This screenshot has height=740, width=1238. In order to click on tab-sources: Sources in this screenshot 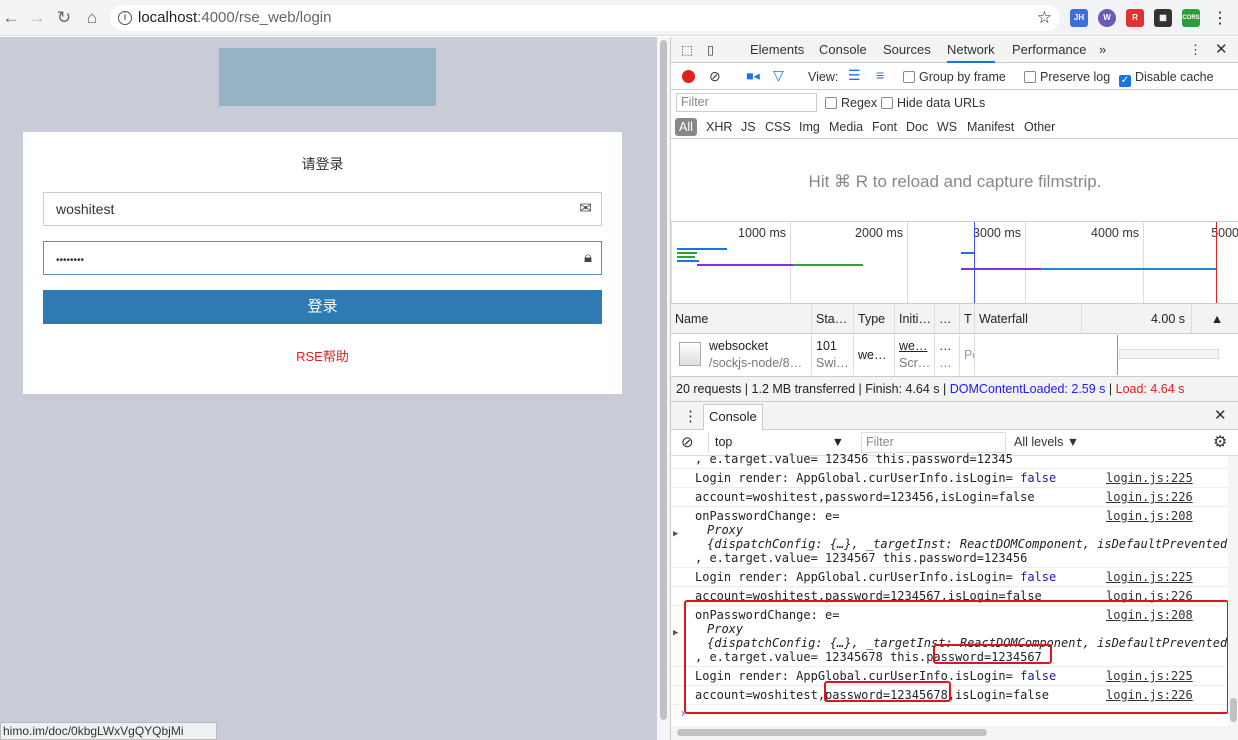, I will do `click(907, 50)`.